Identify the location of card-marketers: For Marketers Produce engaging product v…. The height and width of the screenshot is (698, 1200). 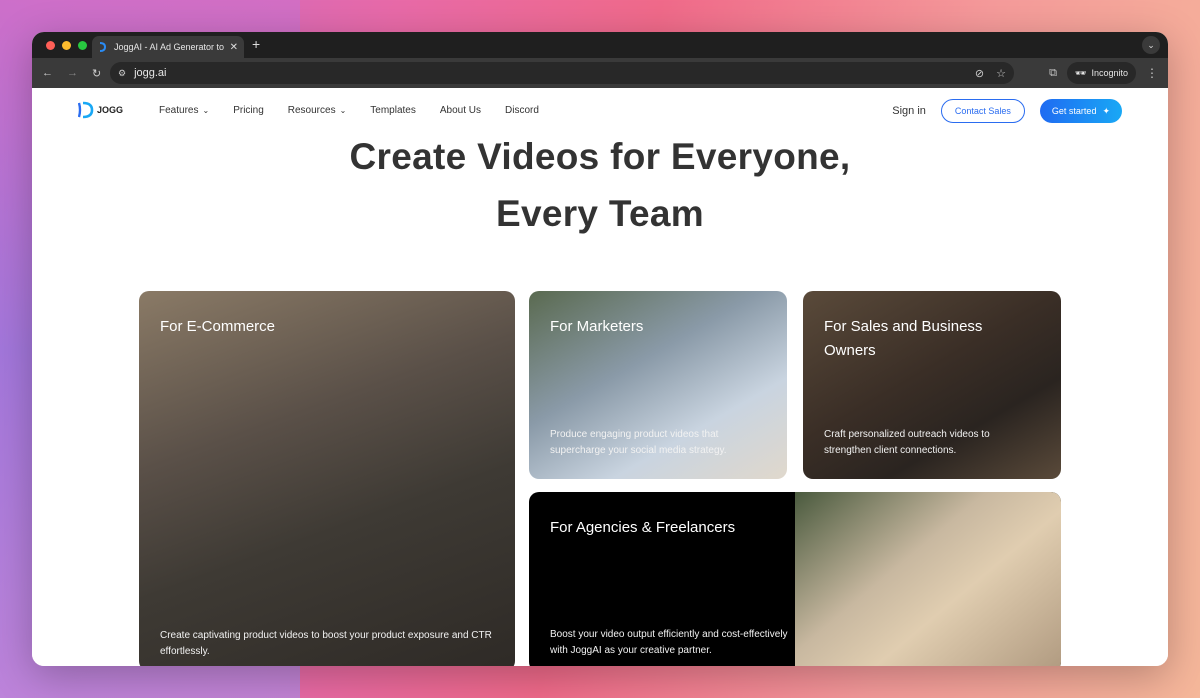
(658, 385).